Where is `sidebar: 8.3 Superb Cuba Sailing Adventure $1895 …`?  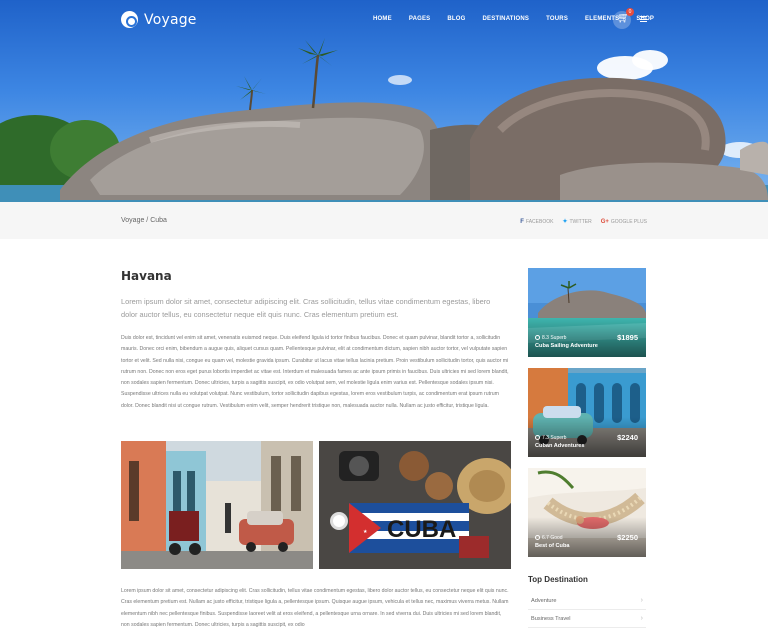 sidebar: 8.3 Superb Cuba Sailing Adventure $1895 … is located at coordinates (587, 448).